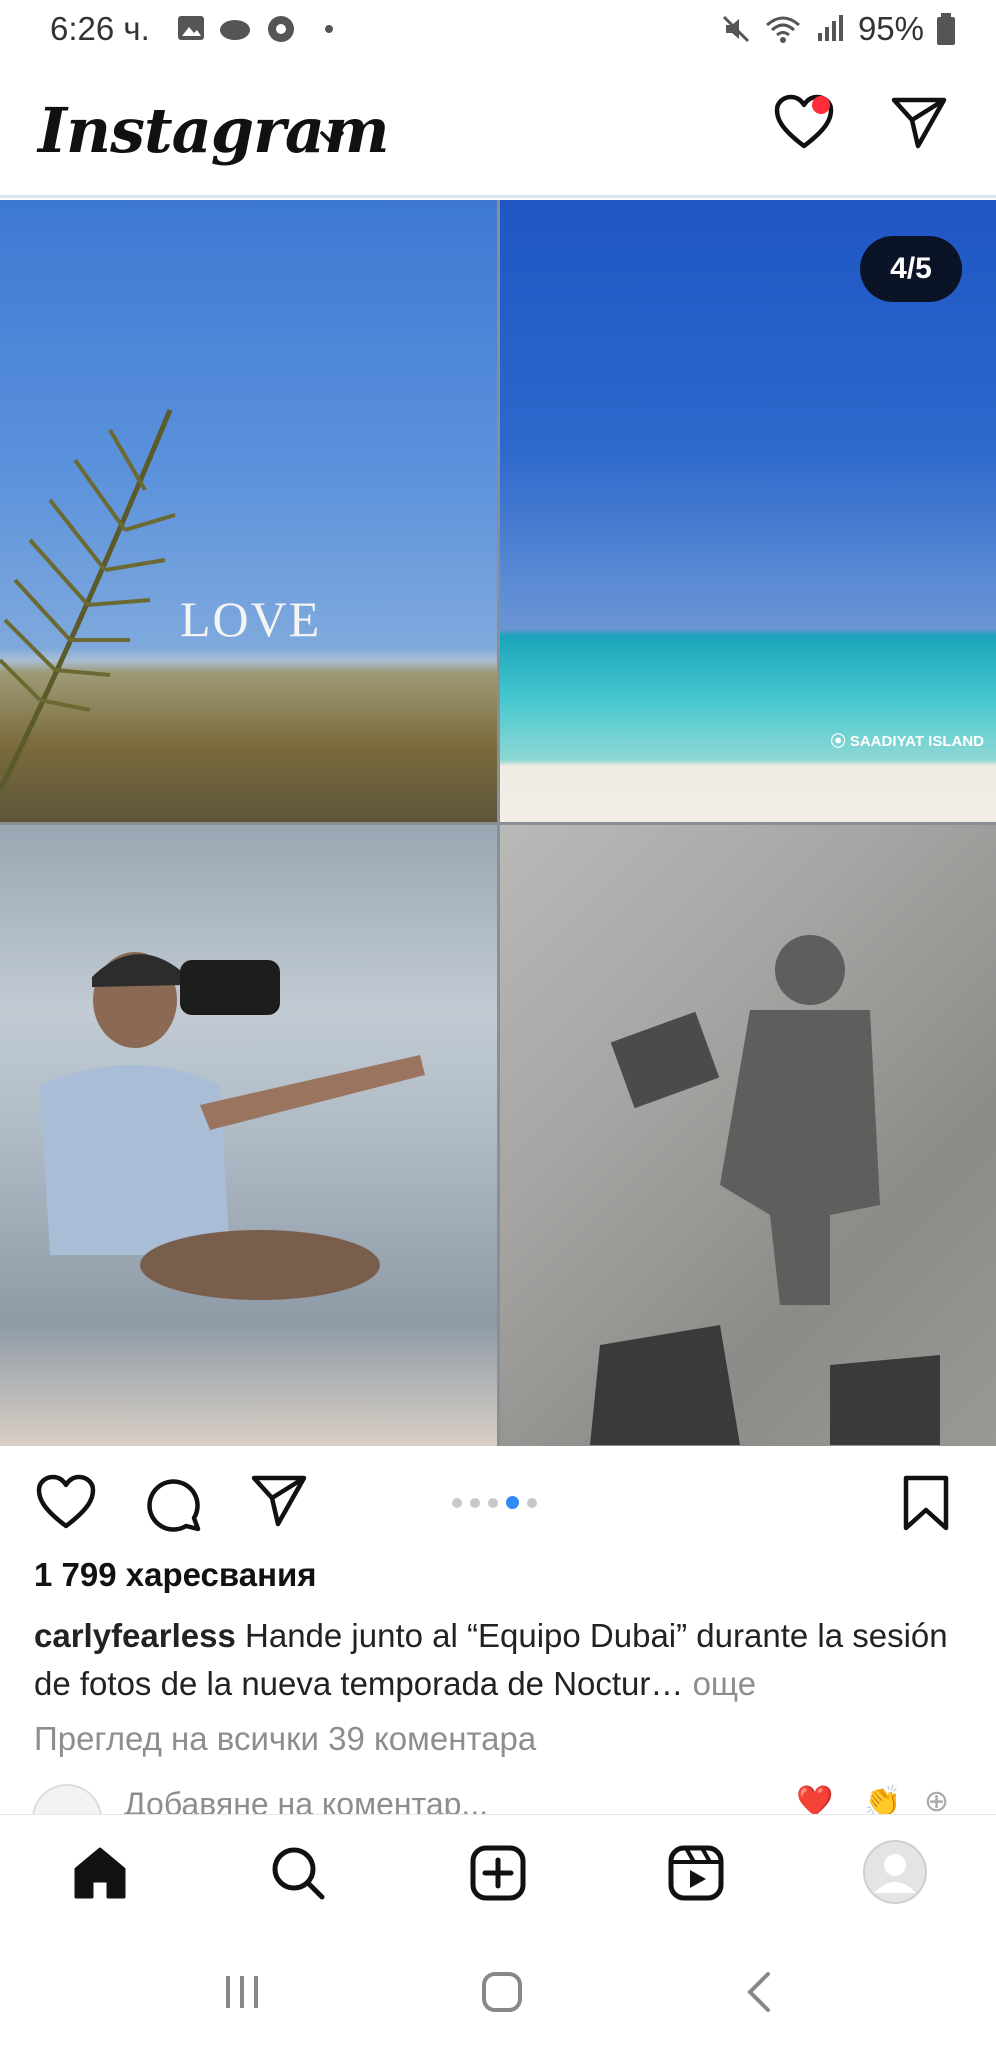  I want to click on back-icon, so click(759, 1992).